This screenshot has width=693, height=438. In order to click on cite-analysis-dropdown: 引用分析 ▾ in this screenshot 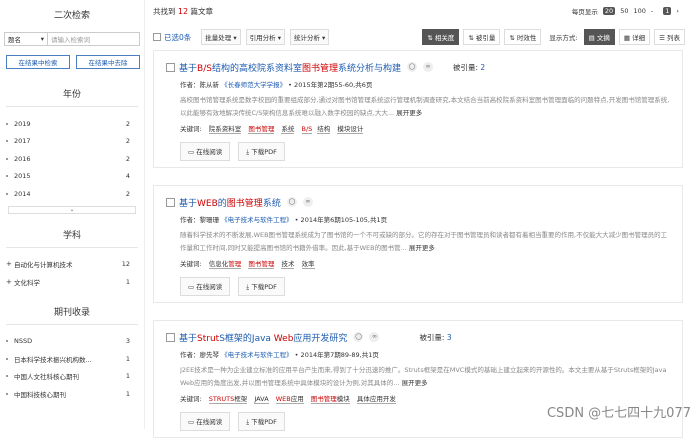, I will do `click(265, 37)`.